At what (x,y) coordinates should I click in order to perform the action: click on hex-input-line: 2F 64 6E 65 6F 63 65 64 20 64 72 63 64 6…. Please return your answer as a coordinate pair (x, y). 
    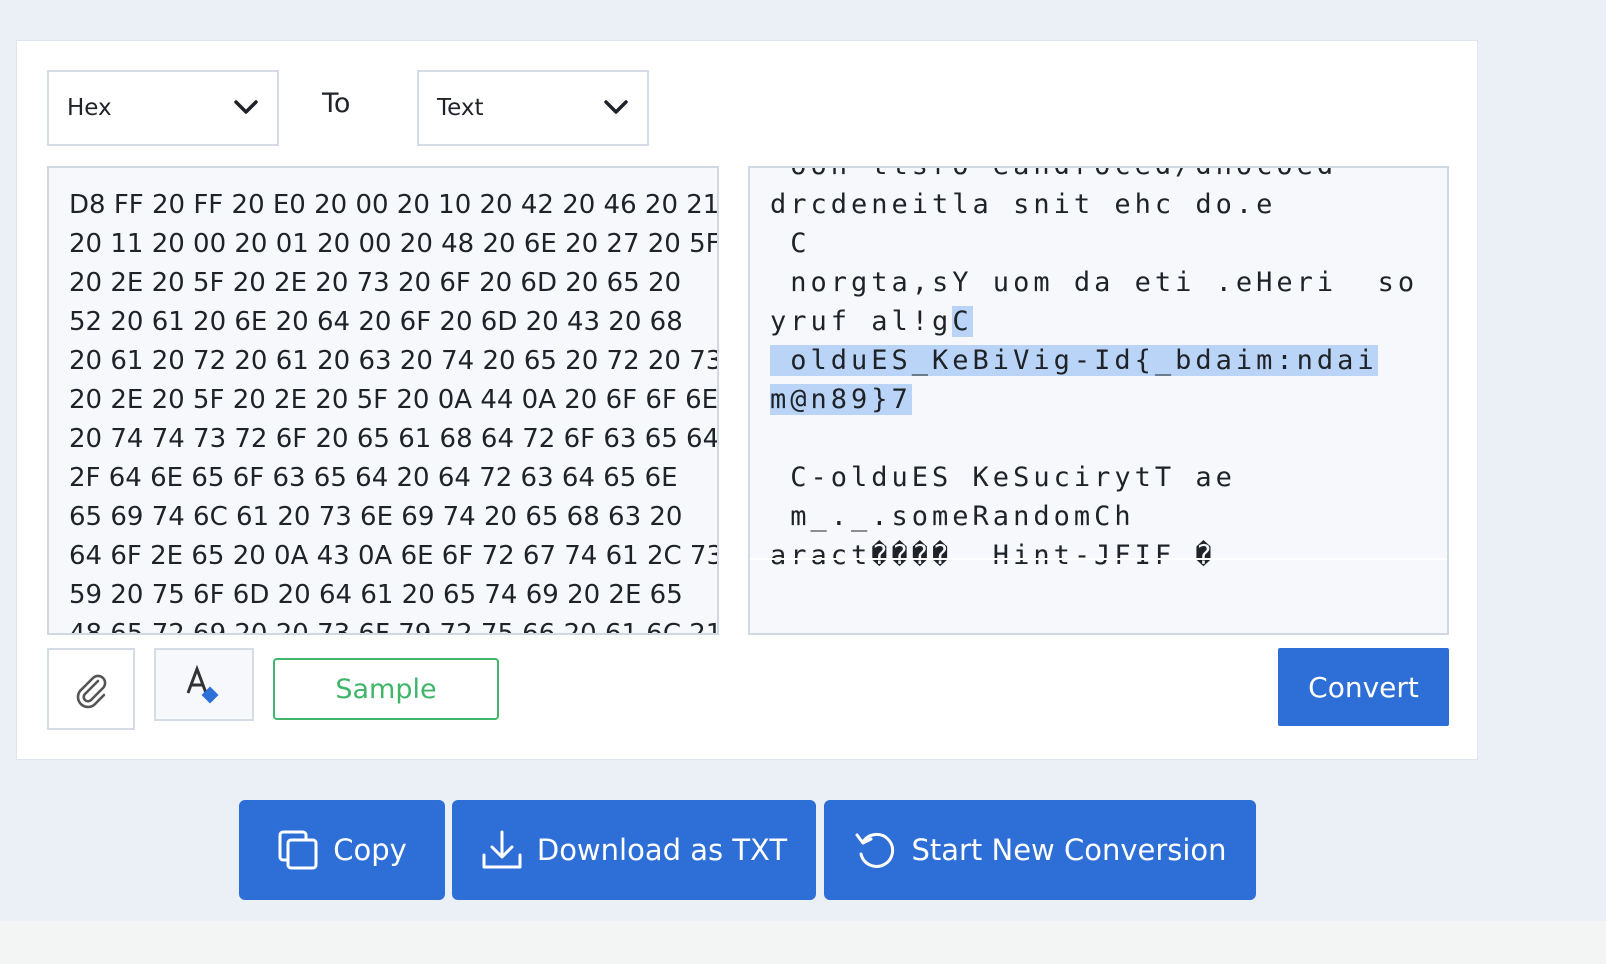
    Looking at the image, I should click on (373, 478).